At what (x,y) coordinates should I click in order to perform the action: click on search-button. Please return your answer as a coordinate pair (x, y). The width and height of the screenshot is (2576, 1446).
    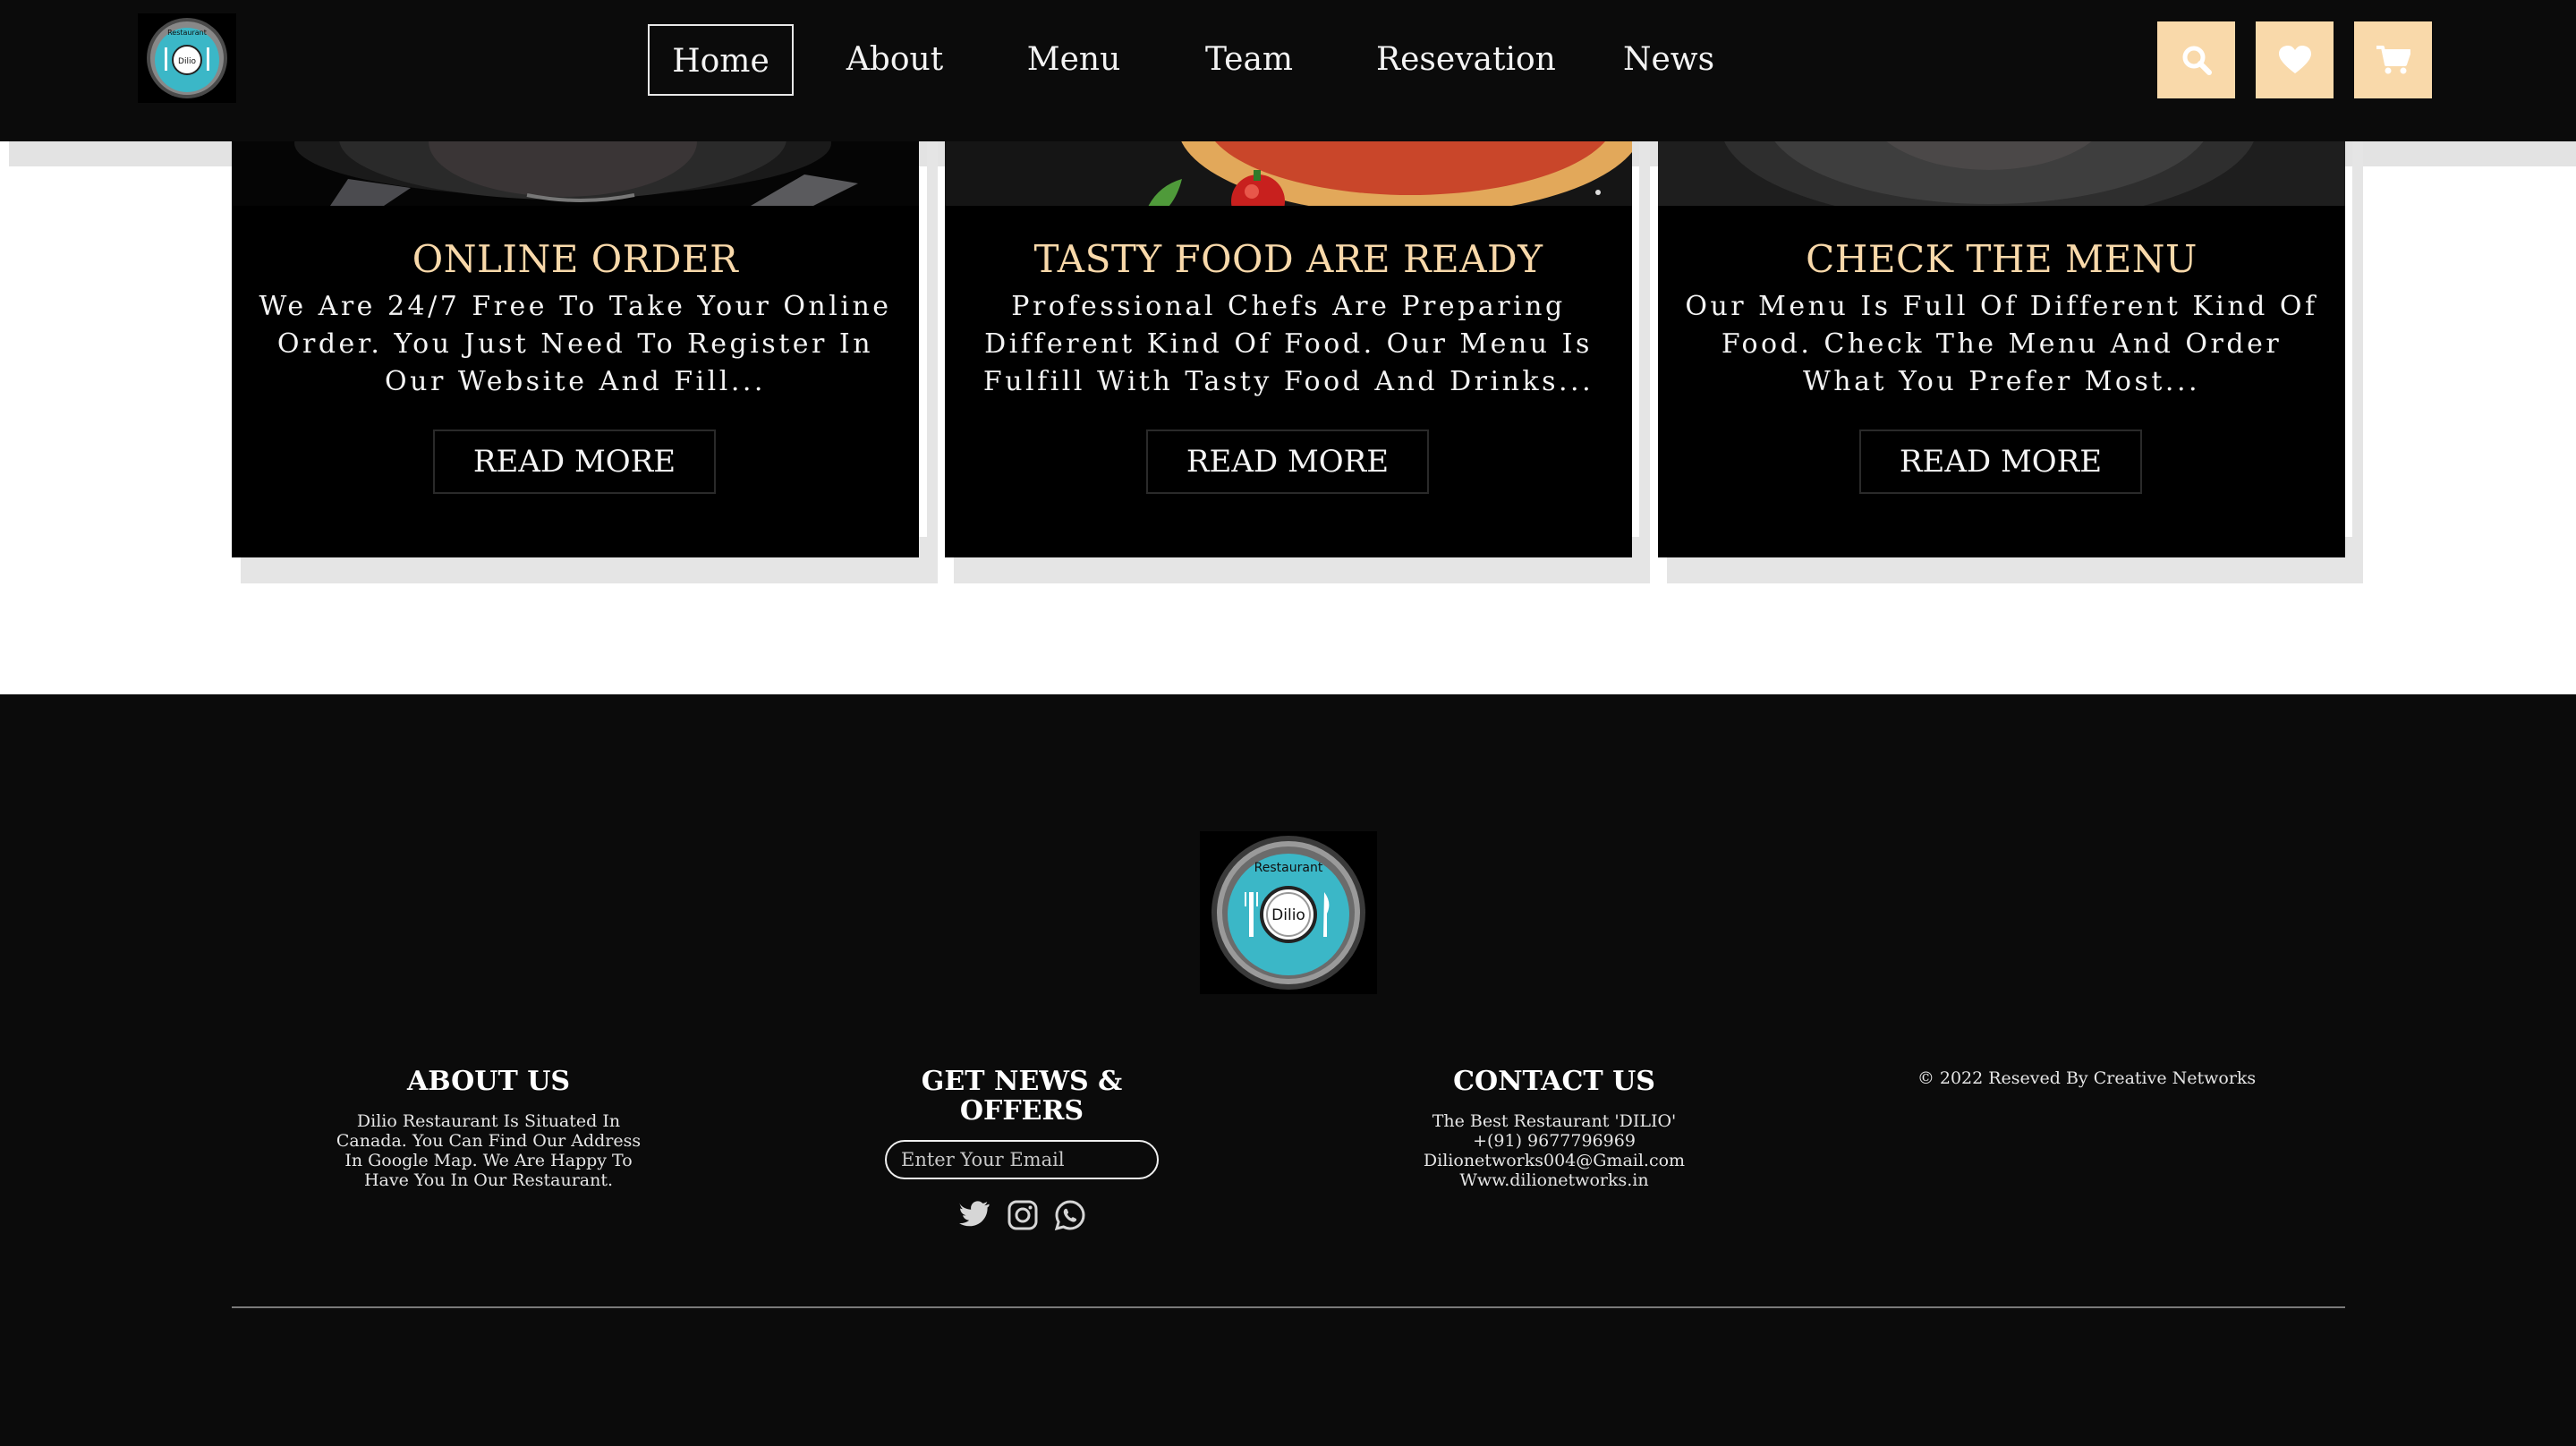
    Looking at the image, I should click on (2196, 60).